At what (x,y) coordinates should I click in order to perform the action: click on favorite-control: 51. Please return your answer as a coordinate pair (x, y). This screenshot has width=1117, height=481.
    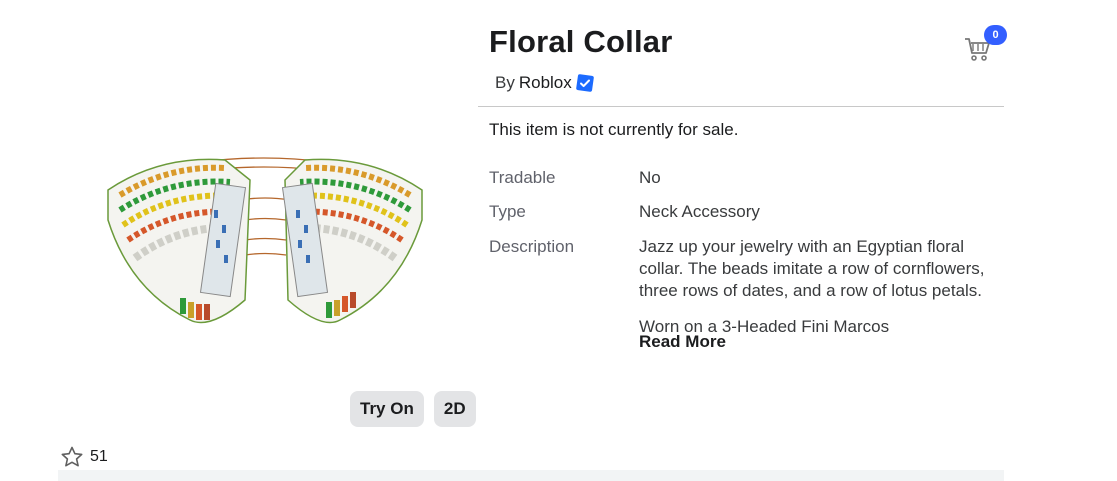
    Looking at the image, I should click on (84, 457).